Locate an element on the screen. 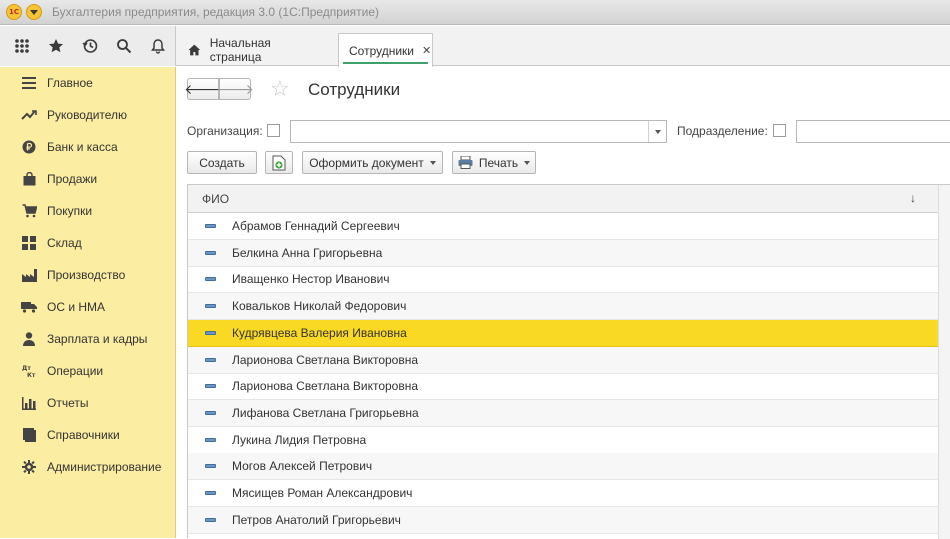  book-icon is located at coordinates (29, 435).